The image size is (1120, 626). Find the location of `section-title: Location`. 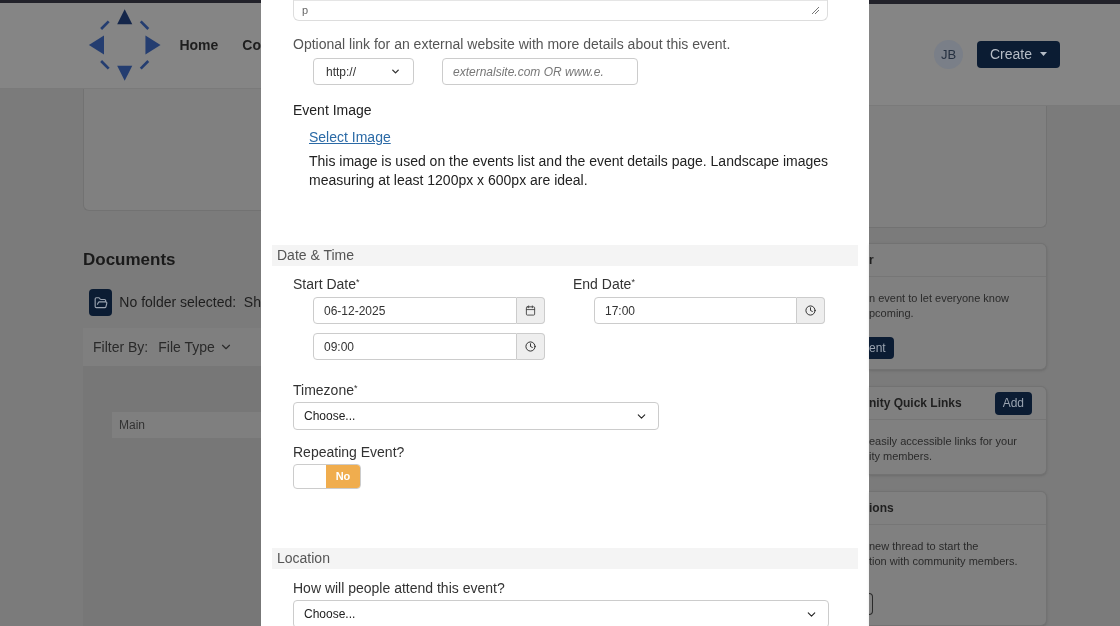

section-title: Location is located at coordinates (303, 558).